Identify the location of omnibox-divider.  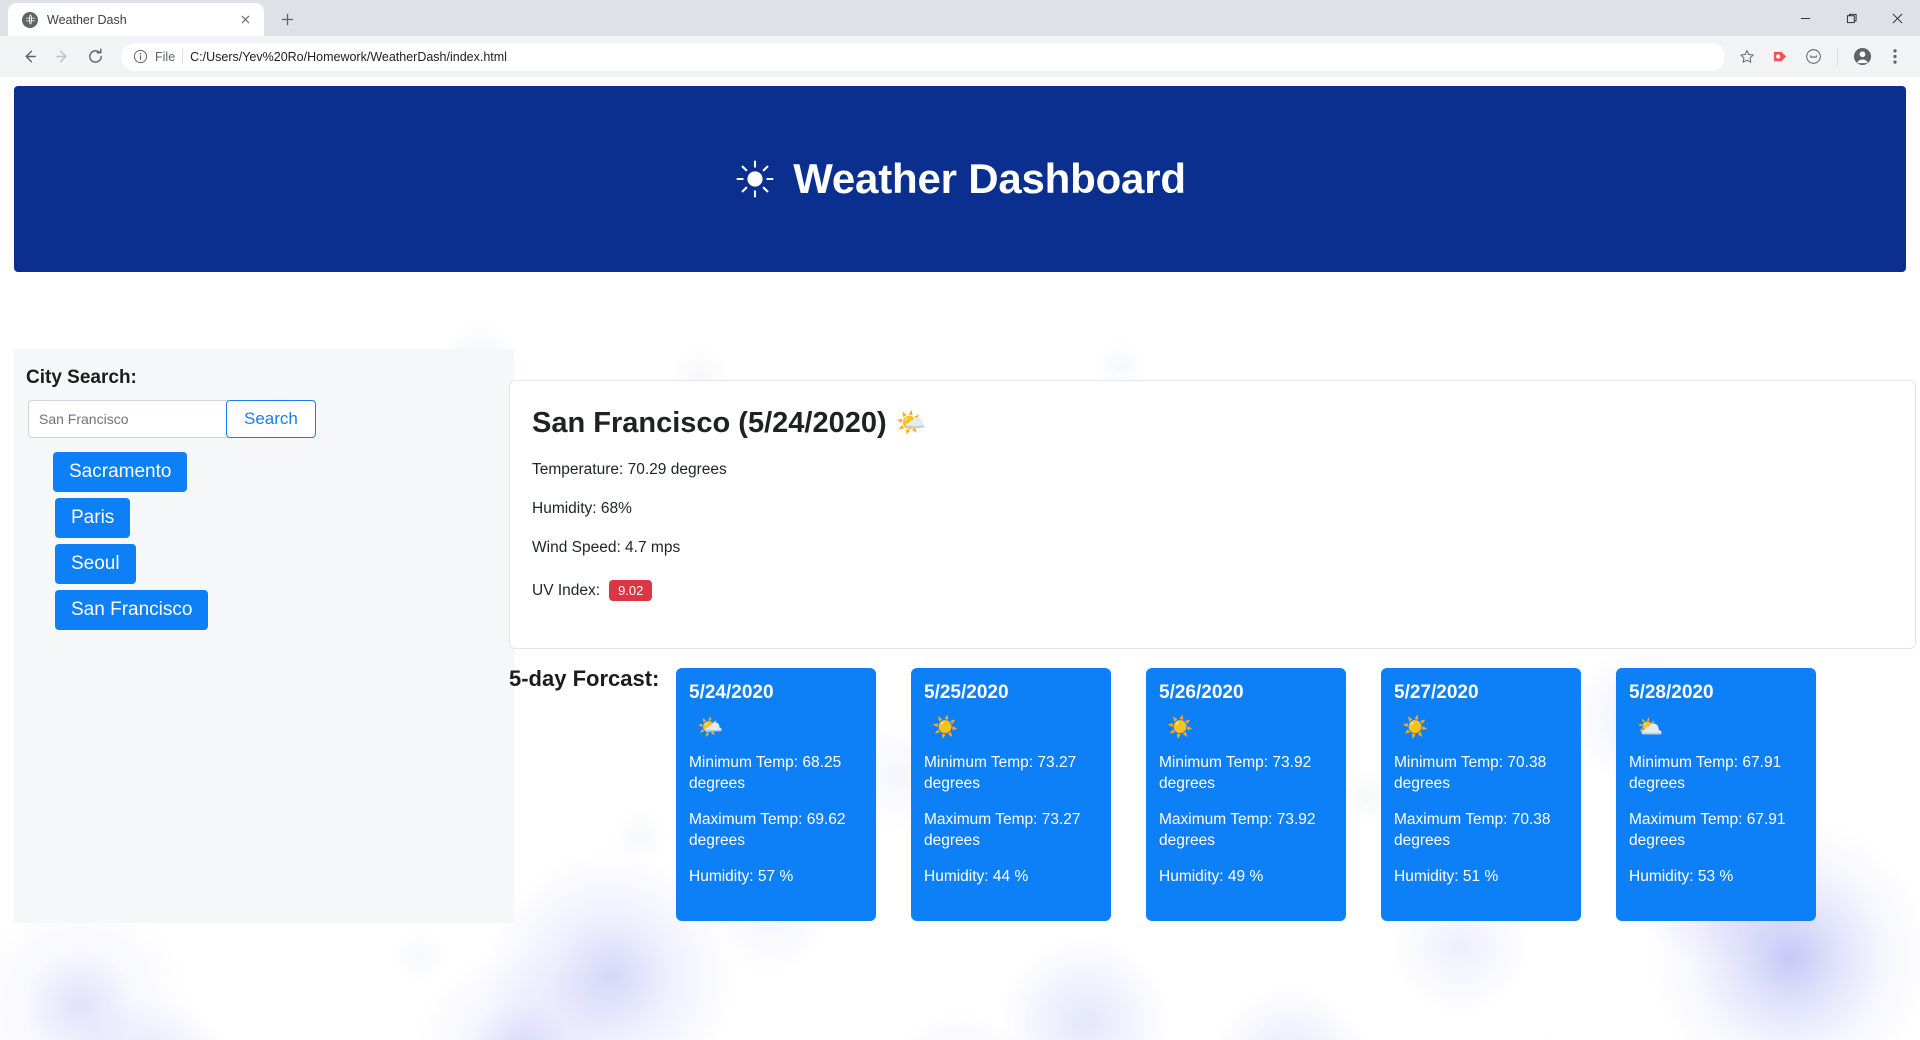
(183, 56).